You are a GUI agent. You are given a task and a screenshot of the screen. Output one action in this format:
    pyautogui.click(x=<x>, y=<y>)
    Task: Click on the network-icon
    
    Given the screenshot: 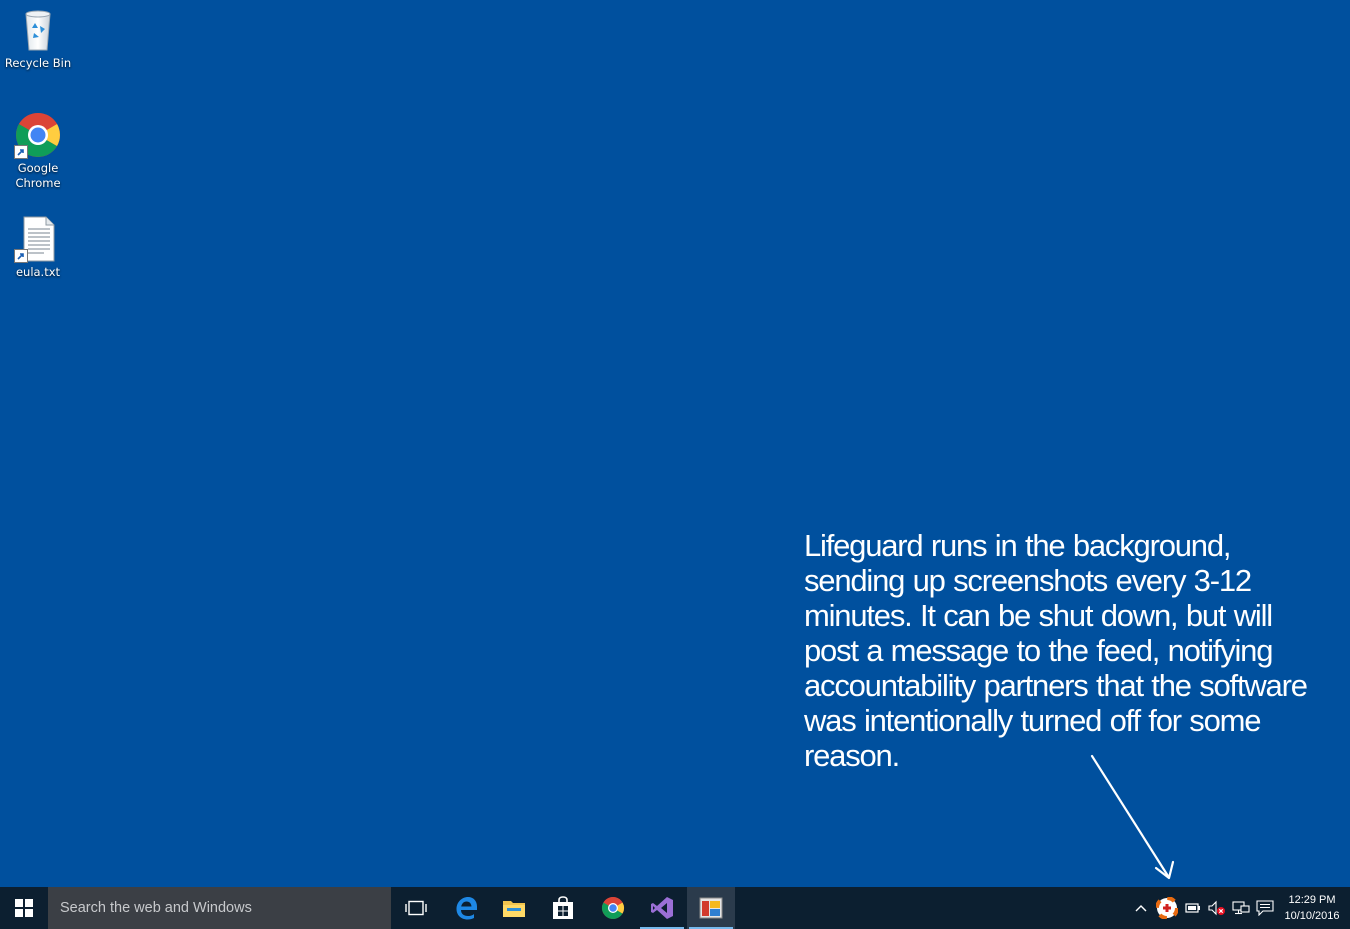 What is the action you would take?
    pyautogui.click(x=1241, y=908)
    